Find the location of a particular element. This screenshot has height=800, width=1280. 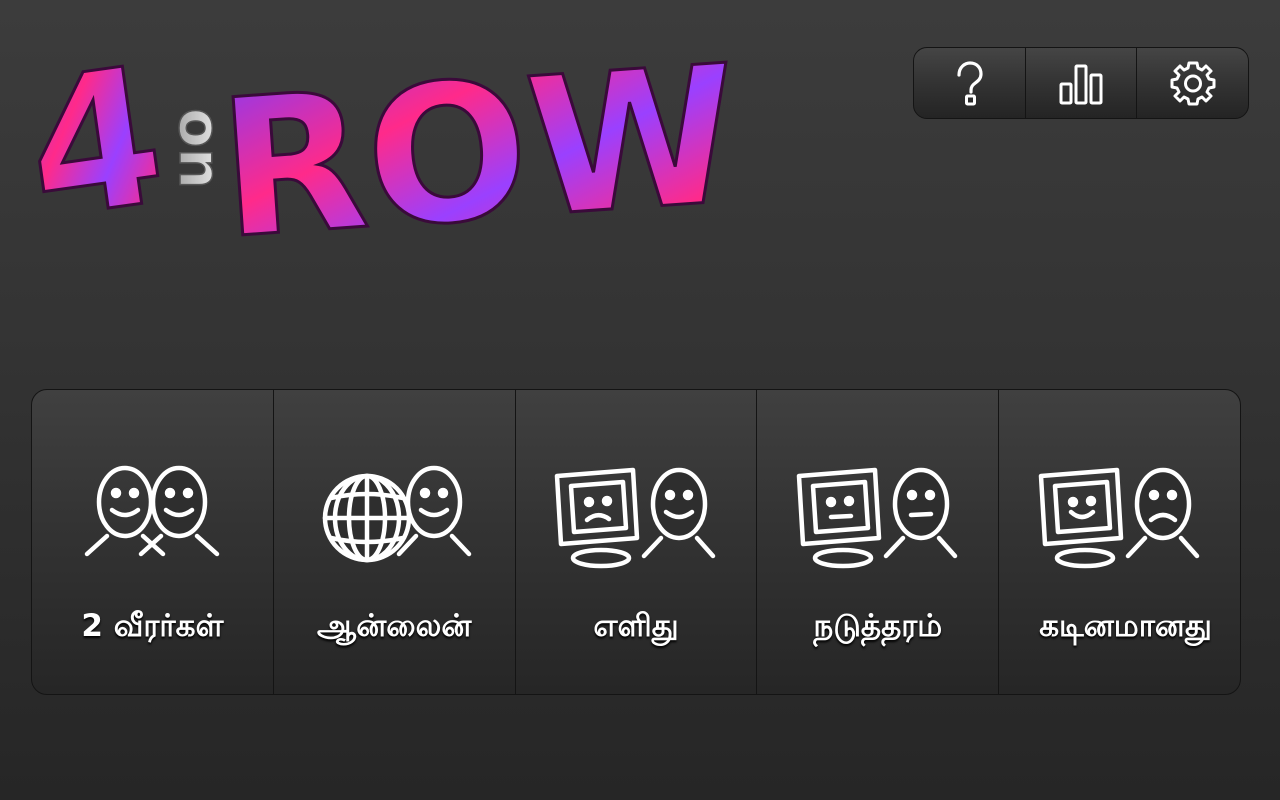

mode-hard-button: கடினமானது is located at coordinates (1119, 542).